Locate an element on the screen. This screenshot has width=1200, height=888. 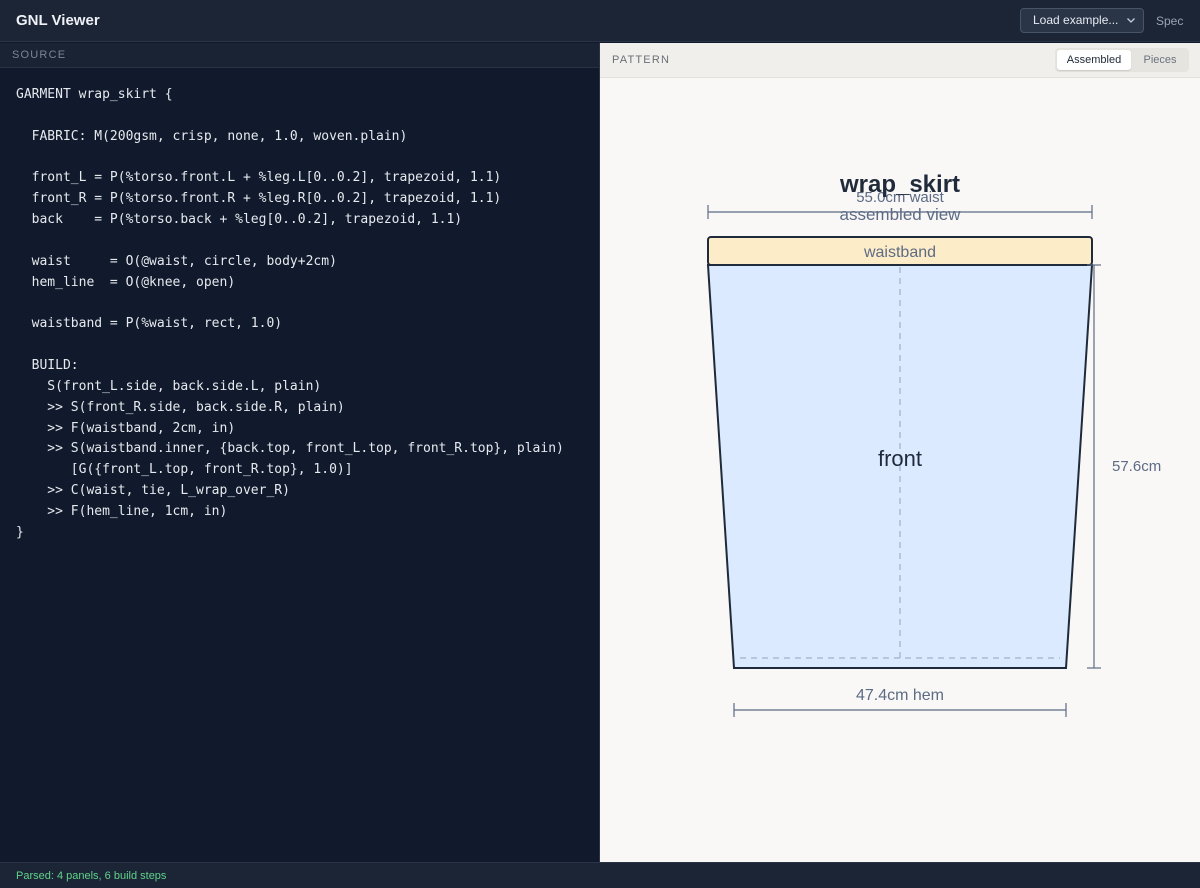
hem-dimension-label: 47.4cm hem is located at coordinates (900, 695).